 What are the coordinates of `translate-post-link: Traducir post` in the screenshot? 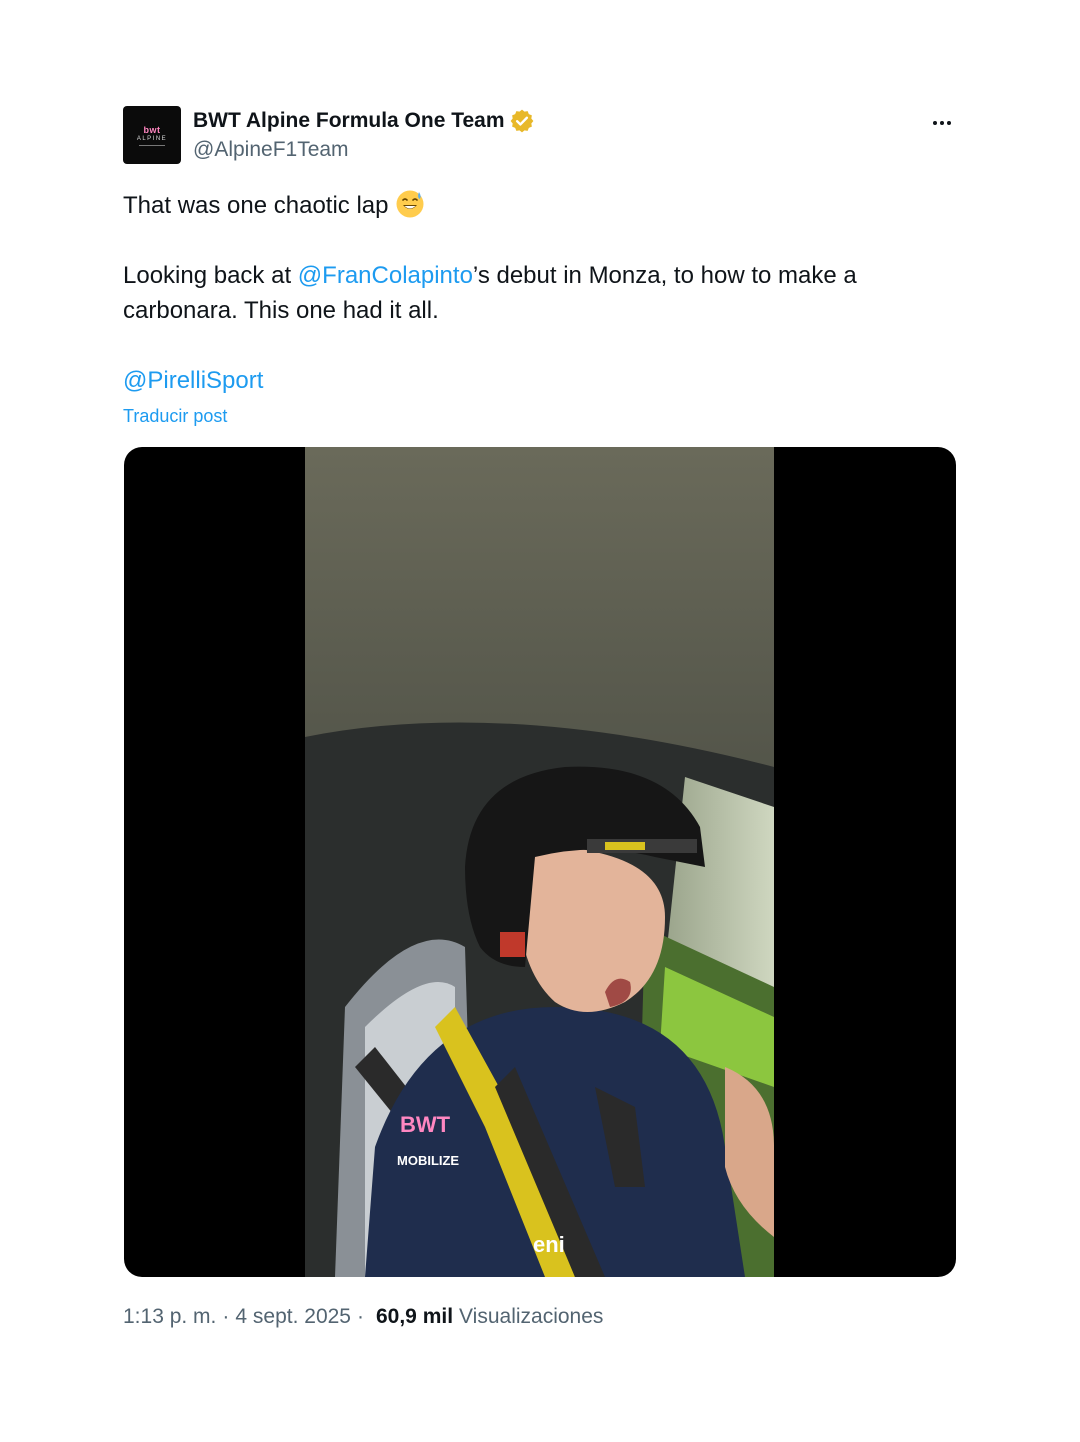 It's located at (540, 416).